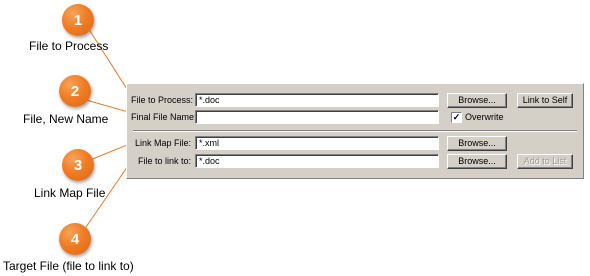 The image size is (590, 276). Describe the element at coordinates (66, 119) in the screenshot. I see `callout-label-file-new-name: File, New Name` at that location.